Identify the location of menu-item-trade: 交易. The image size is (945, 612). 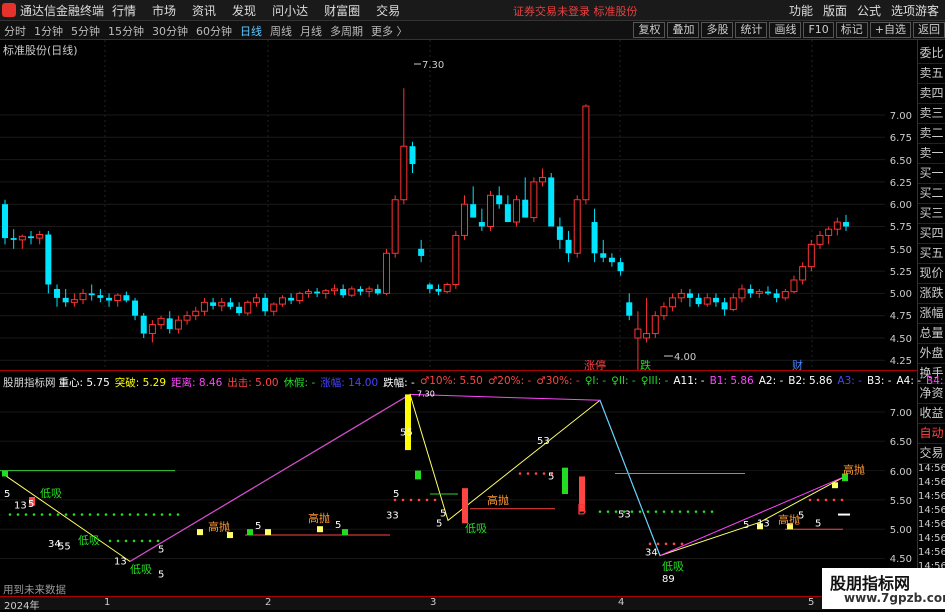
(388, 10).